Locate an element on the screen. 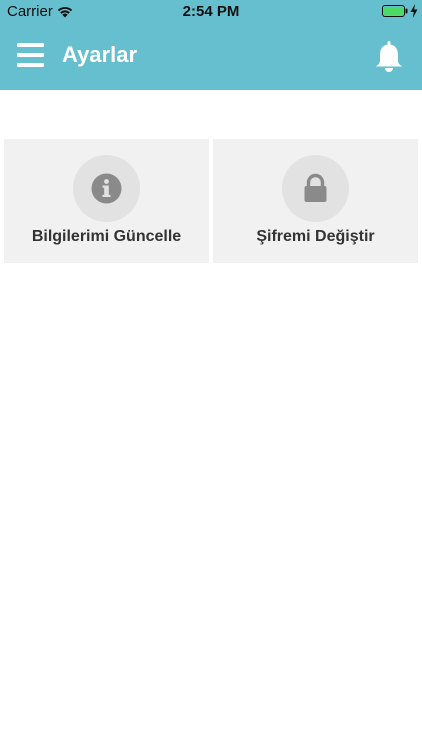 Image resolution: width=422 pixels, height=750 pixels. lock-icon is located at coordinates (315, 187).